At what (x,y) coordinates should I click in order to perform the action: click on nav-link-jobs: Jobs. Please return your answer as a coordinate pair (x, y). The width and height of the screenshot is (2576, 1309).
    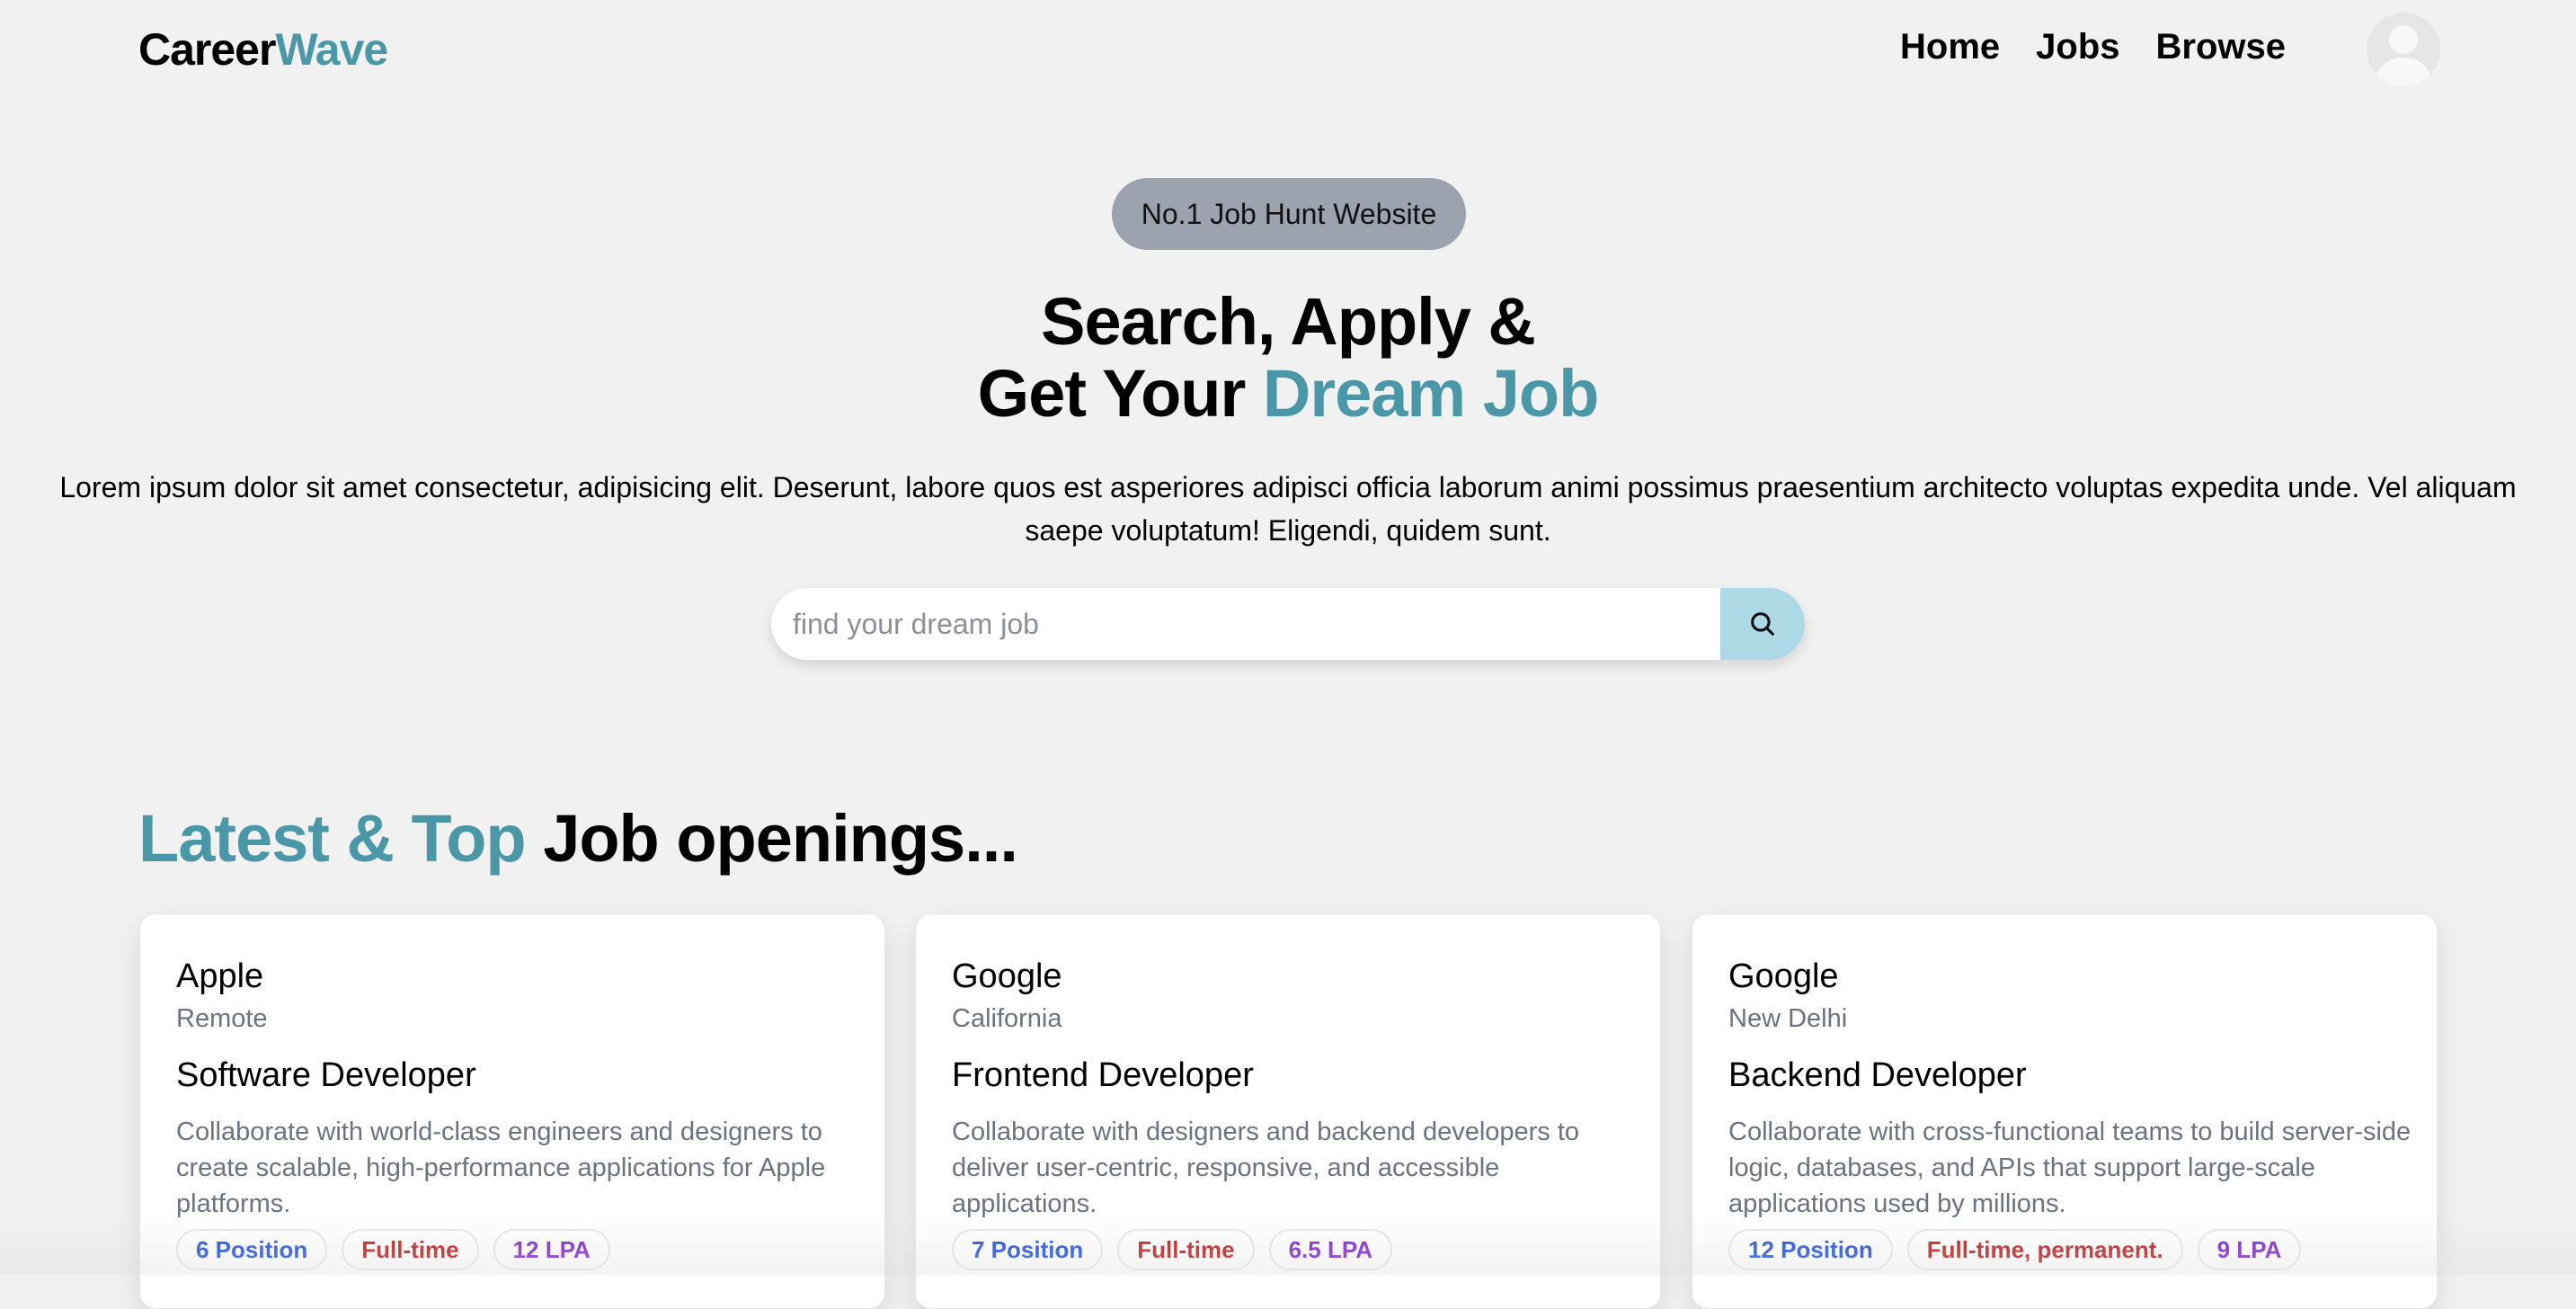
    Looking at the image, I should click on (2077, 47).